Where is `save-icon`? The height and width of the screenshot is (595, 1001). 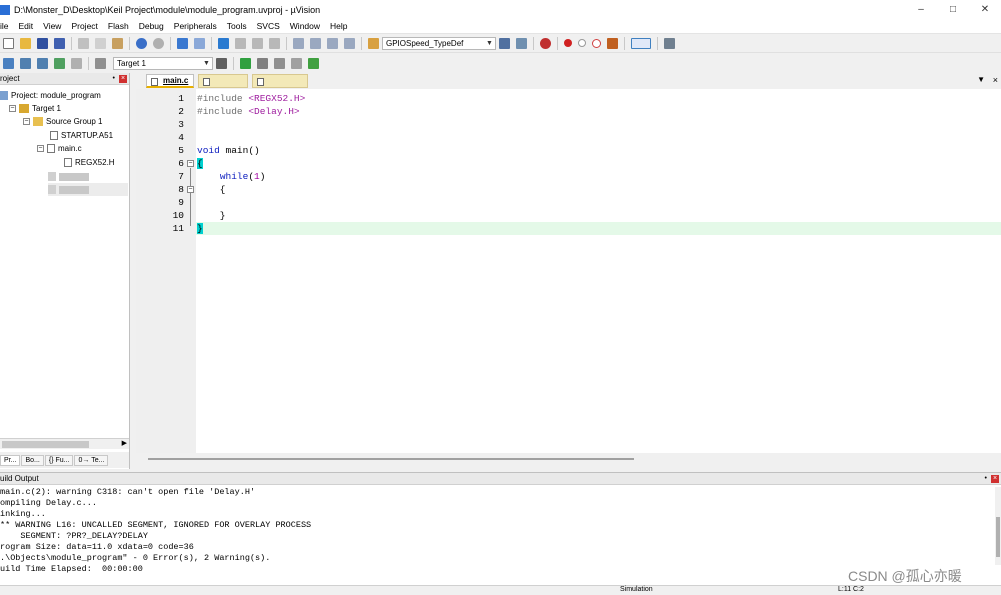 save-icon is located at coordinates (42, 43).